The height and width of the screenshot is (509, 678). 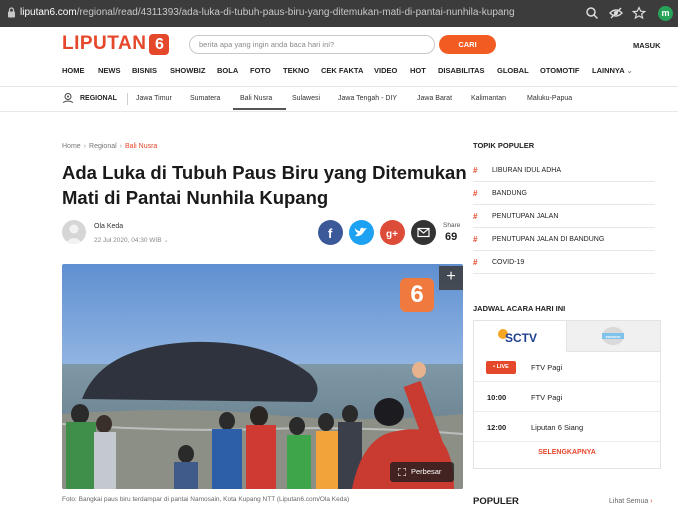 What do you see at coordinates (451, 278) in the screenshot?
I see `add-icon: +` at bounding box center [451, 278].